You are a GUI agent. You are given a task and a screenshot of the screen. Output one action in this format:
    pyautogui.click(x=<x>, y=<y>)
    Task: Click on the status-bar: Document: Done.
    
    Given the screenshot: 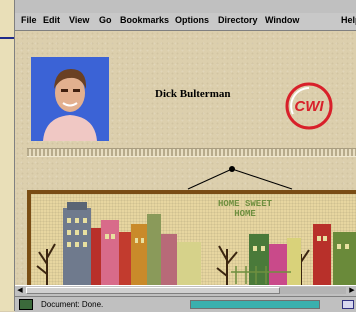 What is the action you would take?
    pyautogui.click(x=185, y=304)
    